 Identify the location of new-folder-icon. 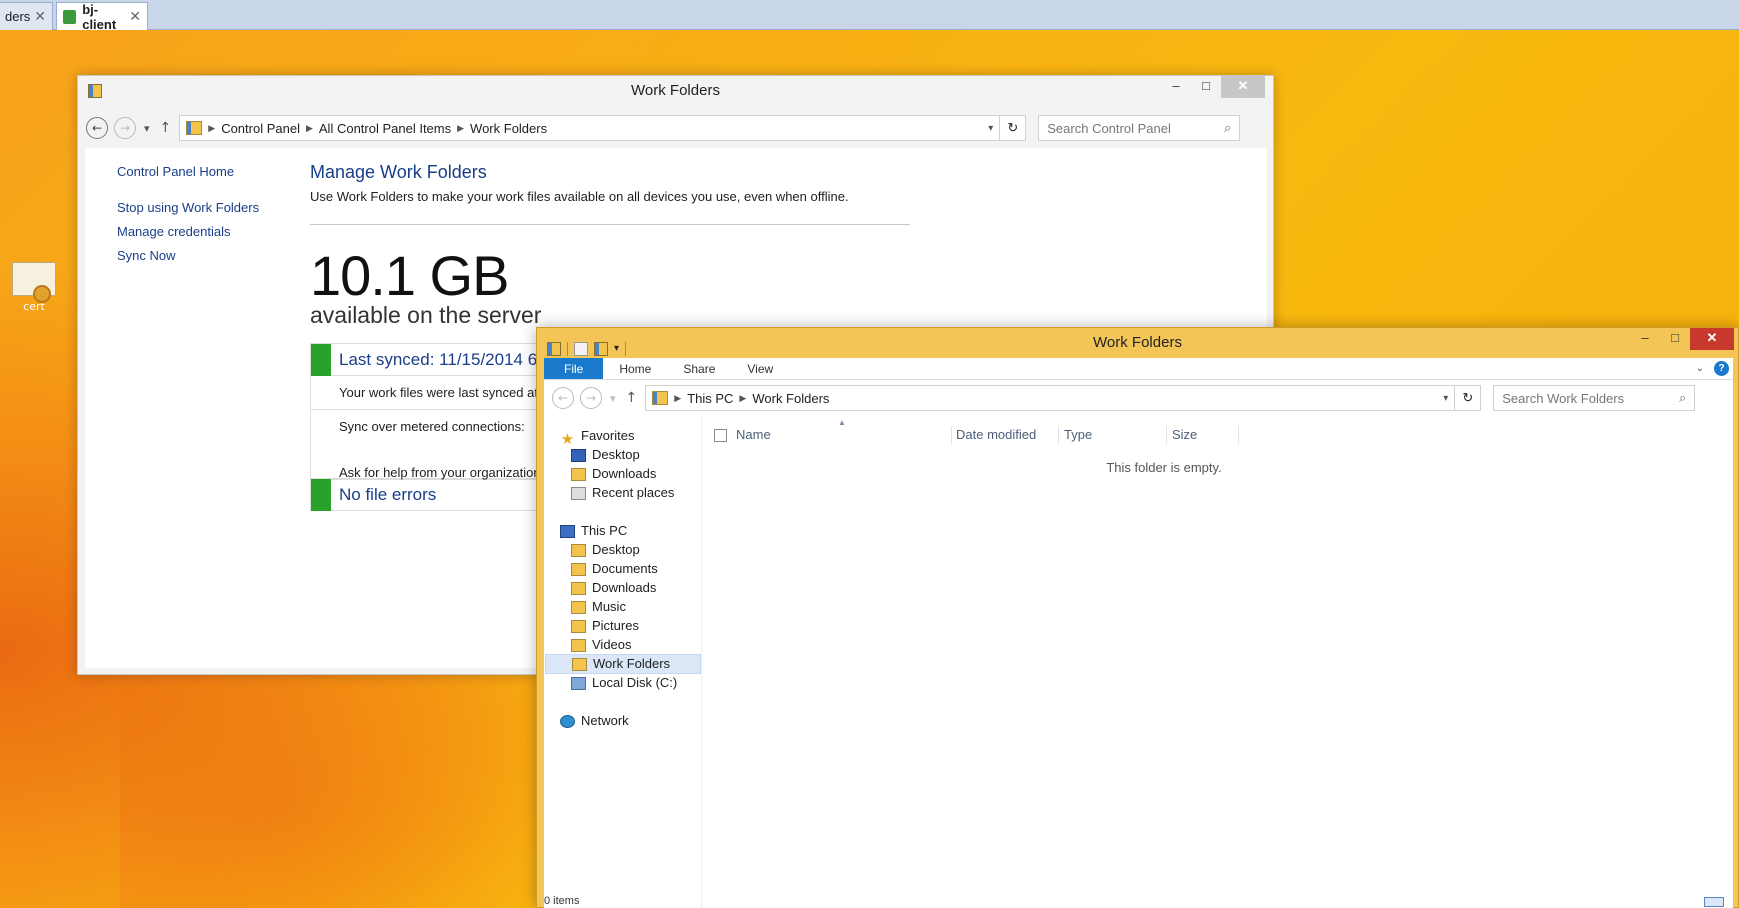
(601, 349).